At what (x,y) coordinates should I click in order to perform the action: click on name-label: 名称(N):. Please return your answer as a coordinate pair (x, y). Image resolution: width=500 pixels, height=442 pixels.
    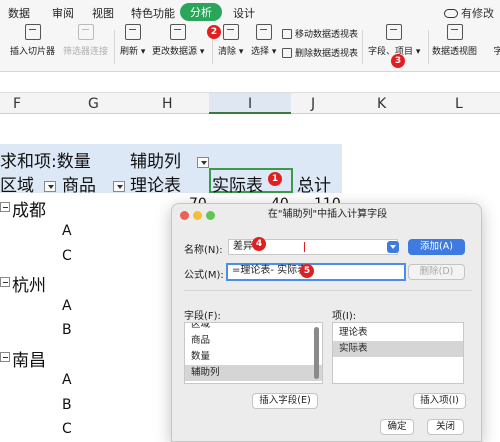
    Looking at the image, I should click on (203, 250).